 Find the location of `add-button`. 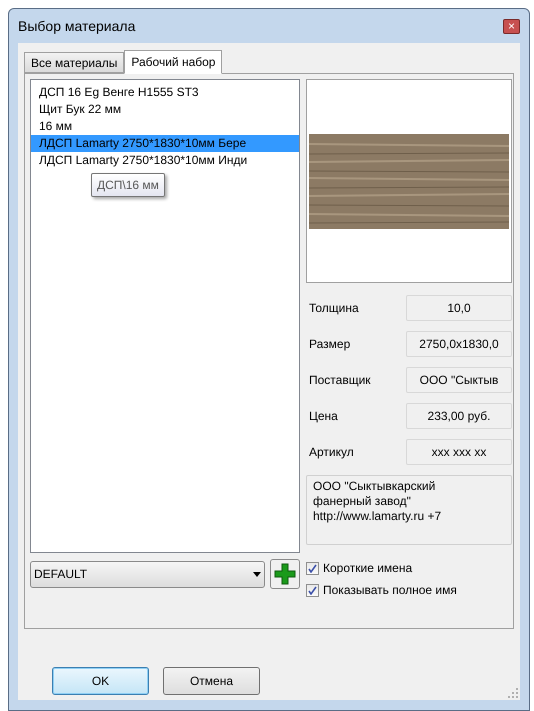

add-button is located at coordinates (285, 574).